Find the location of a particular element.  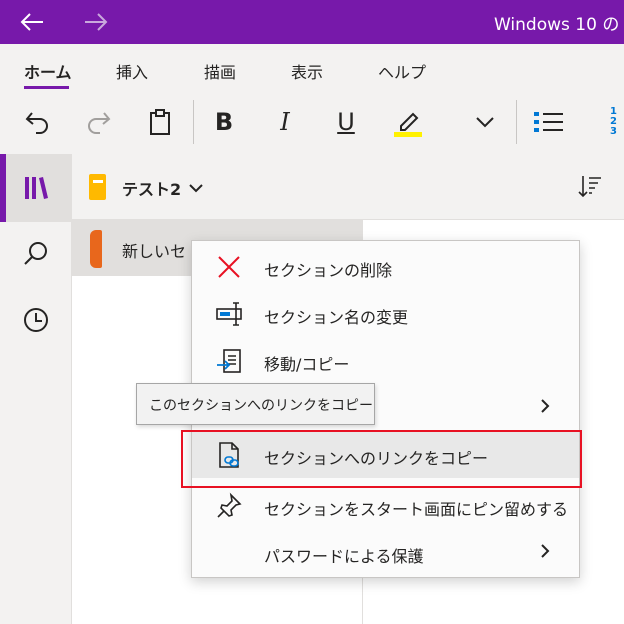

tooltip-text: このセクションへのリンクをコピー is located at coordinates (261, 406).